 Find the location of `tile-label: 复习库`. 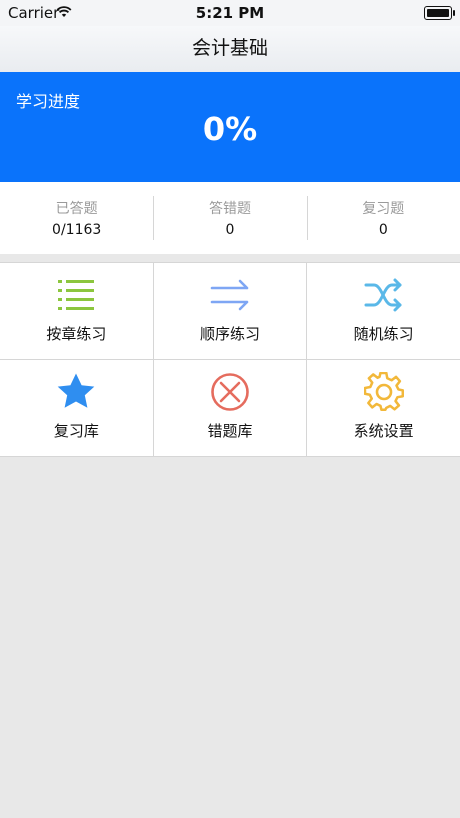

tile-label: 复习库 is located at coordinates (76, 431).